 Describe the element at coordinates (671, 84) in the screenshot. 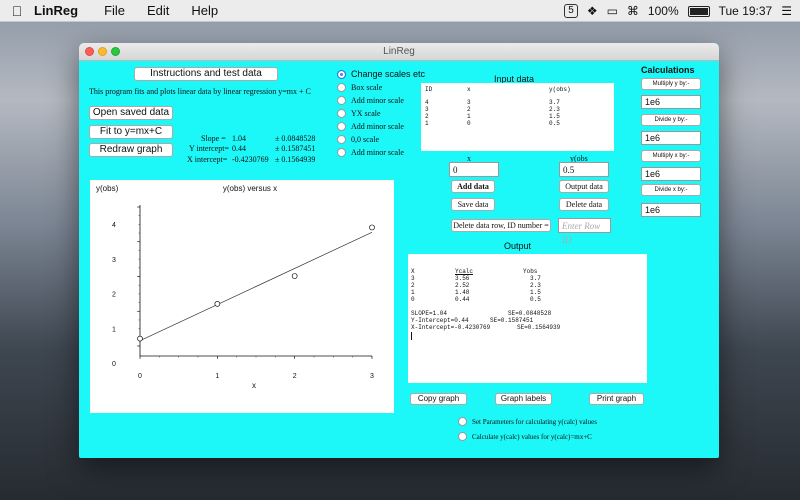

I see `multiply-y-button: Multiply y by:-` at that location.